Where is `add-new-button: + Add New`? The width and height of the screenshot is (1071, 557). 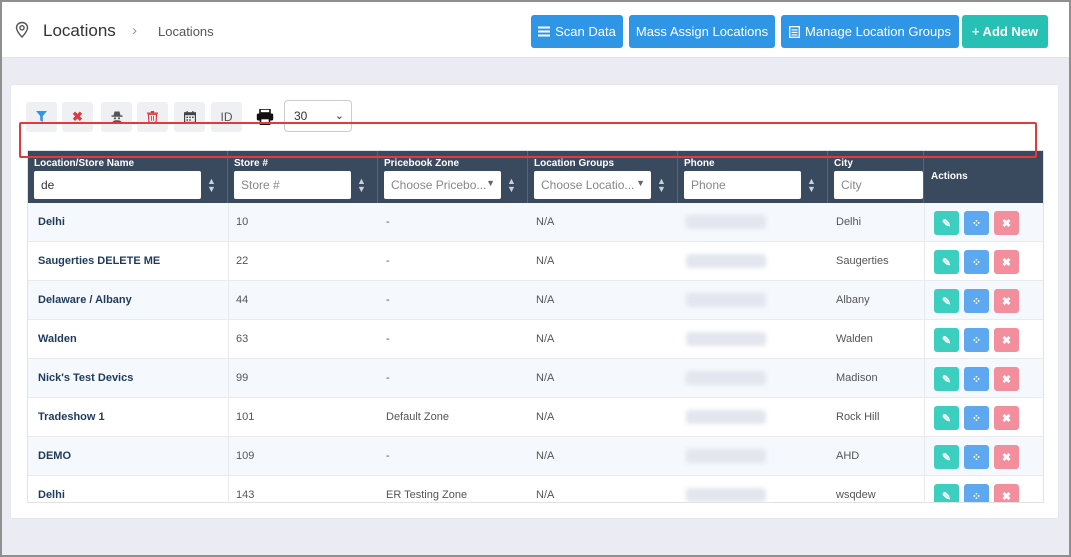 add-new-button: + Add New is located at coordinates (1005, 31).